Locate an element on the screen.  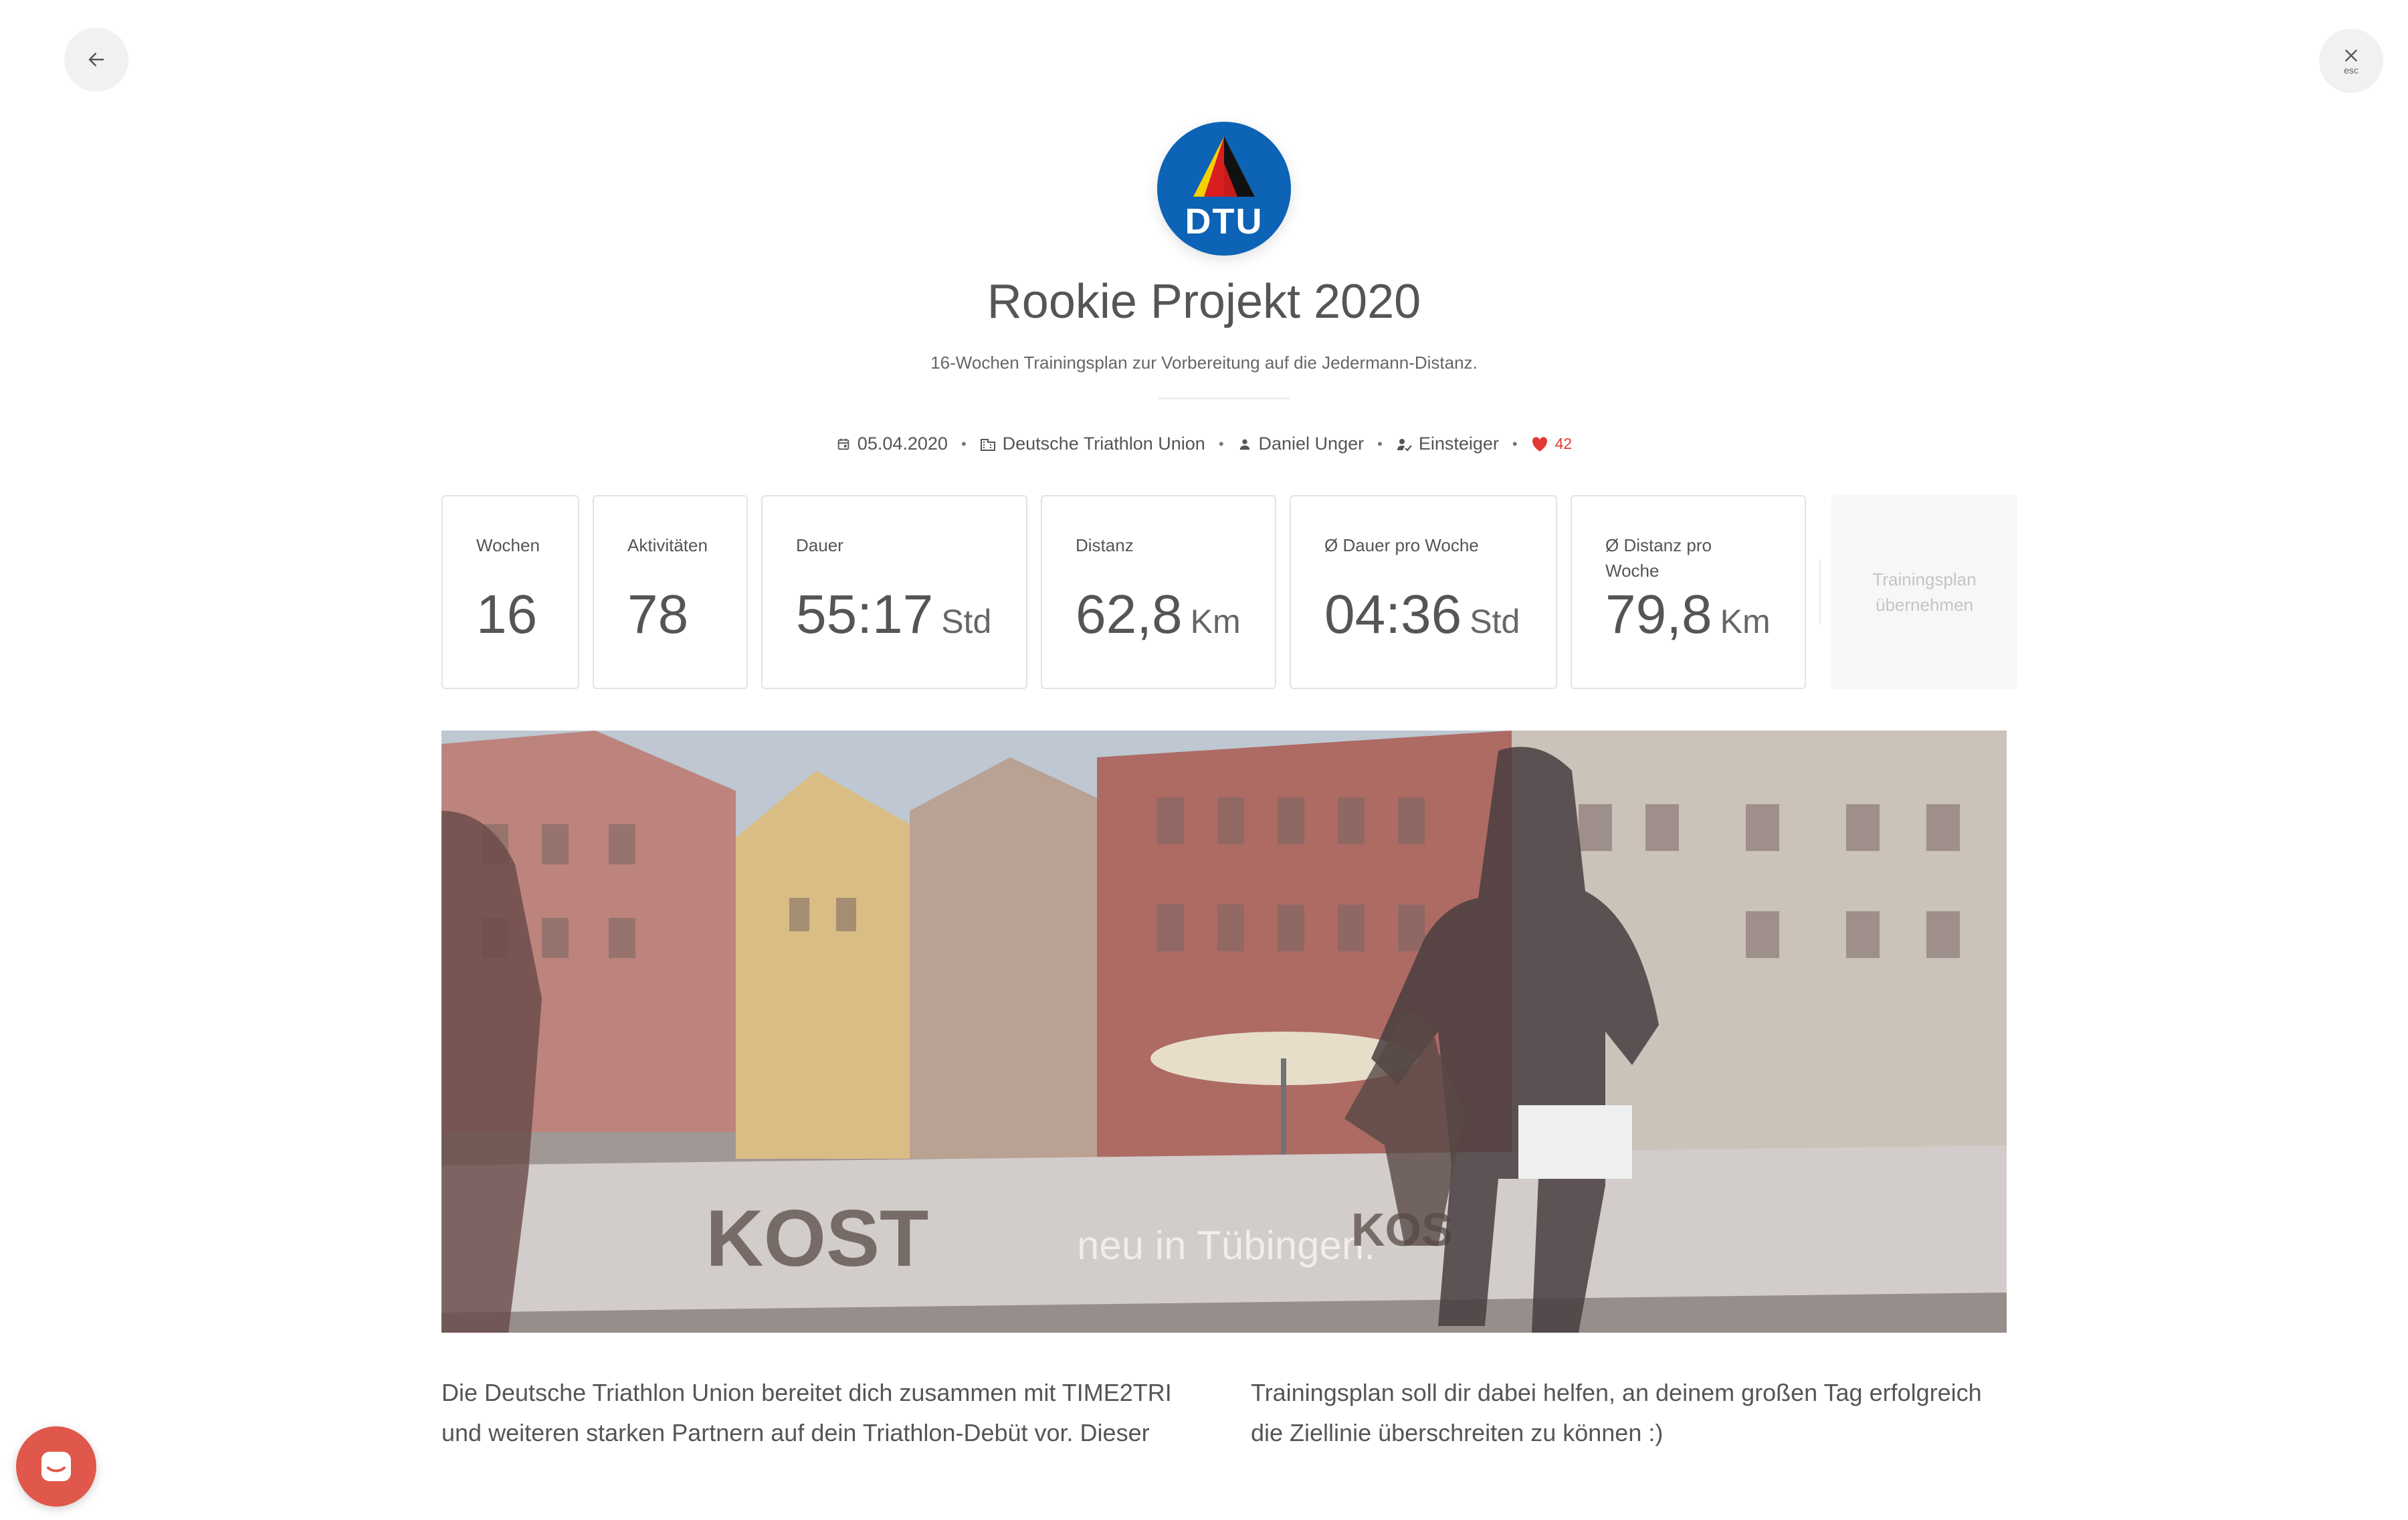
stat-avg-duration-per-week: Ø Dauer pro Woche 04:36 Std is located at coordinates (1423, 592).